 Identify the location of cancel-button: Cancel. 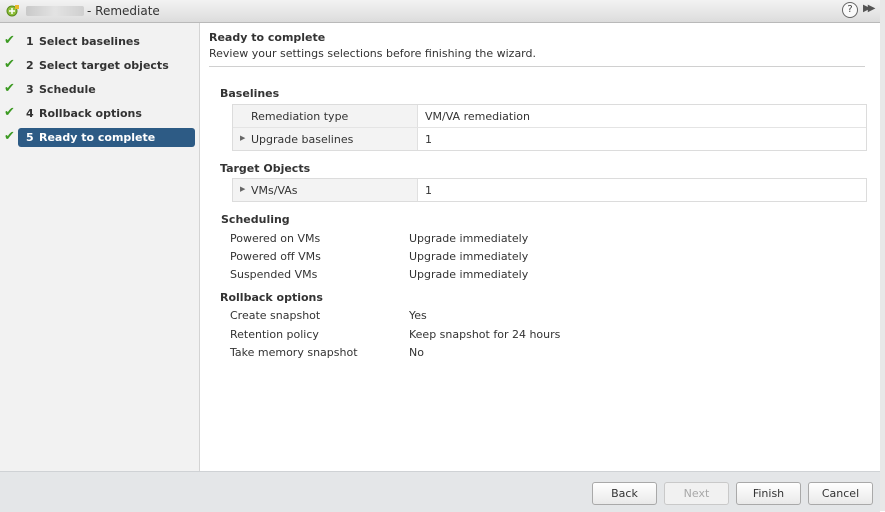
(840, 493).